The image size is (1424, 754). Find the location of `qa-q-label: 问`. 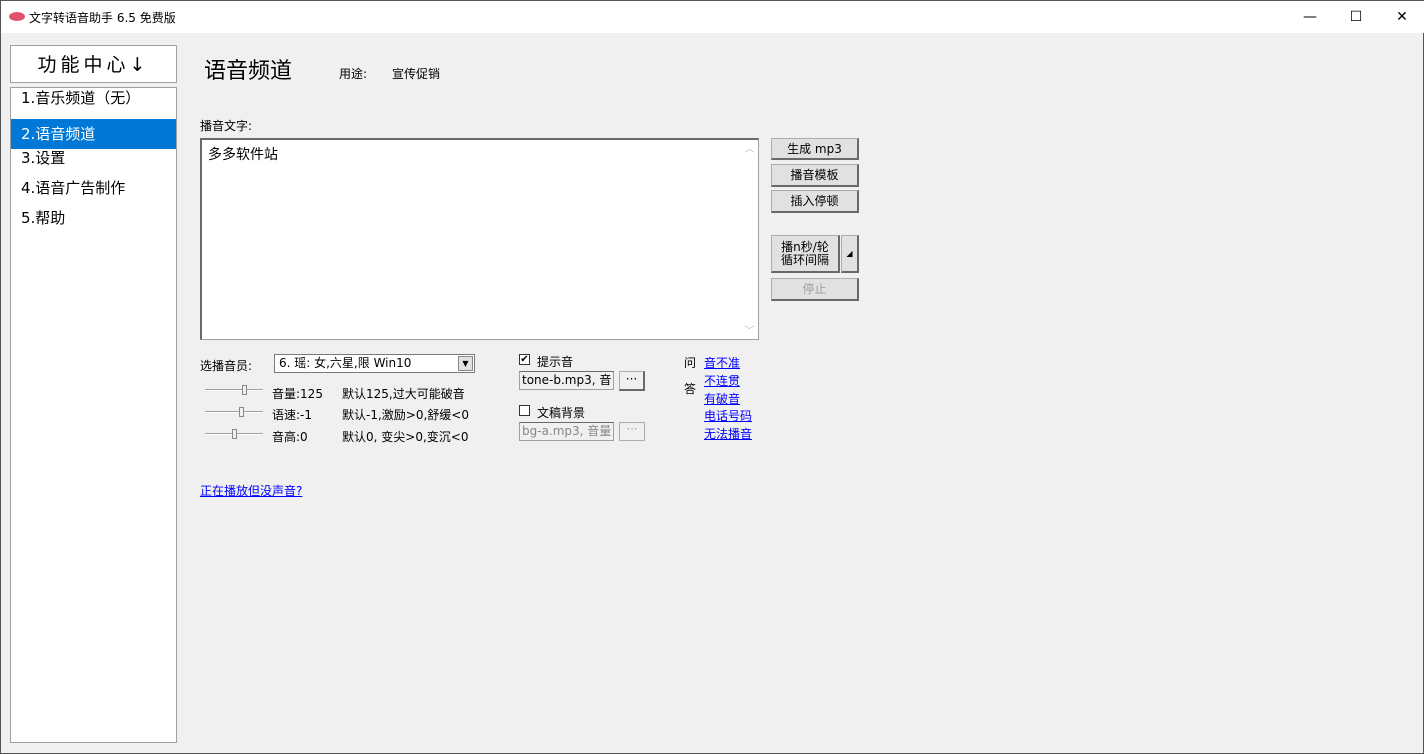

qa-q-label: 问 is located at coordinates (690, 363).